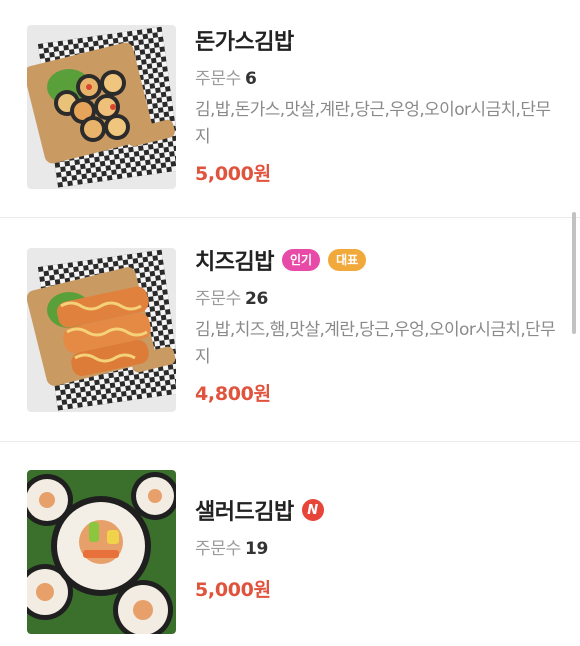 The height and width of the screenshot is (646, 580). Describe the element at coordinates (378, 296) in the screenshot. I see `order-count: 주문수 26` at that location.